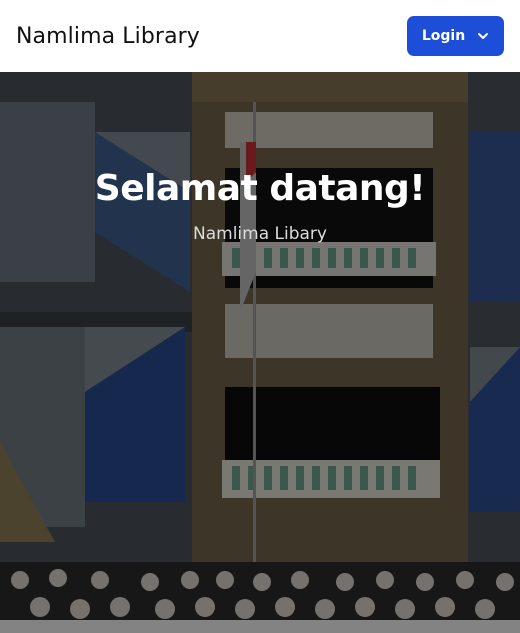 The height and width of the screenshot is (633, 520). What do you see at coordinates (443, 36) in the screenshot?
I see `login-label: Login` at bounding box center [443, 36].